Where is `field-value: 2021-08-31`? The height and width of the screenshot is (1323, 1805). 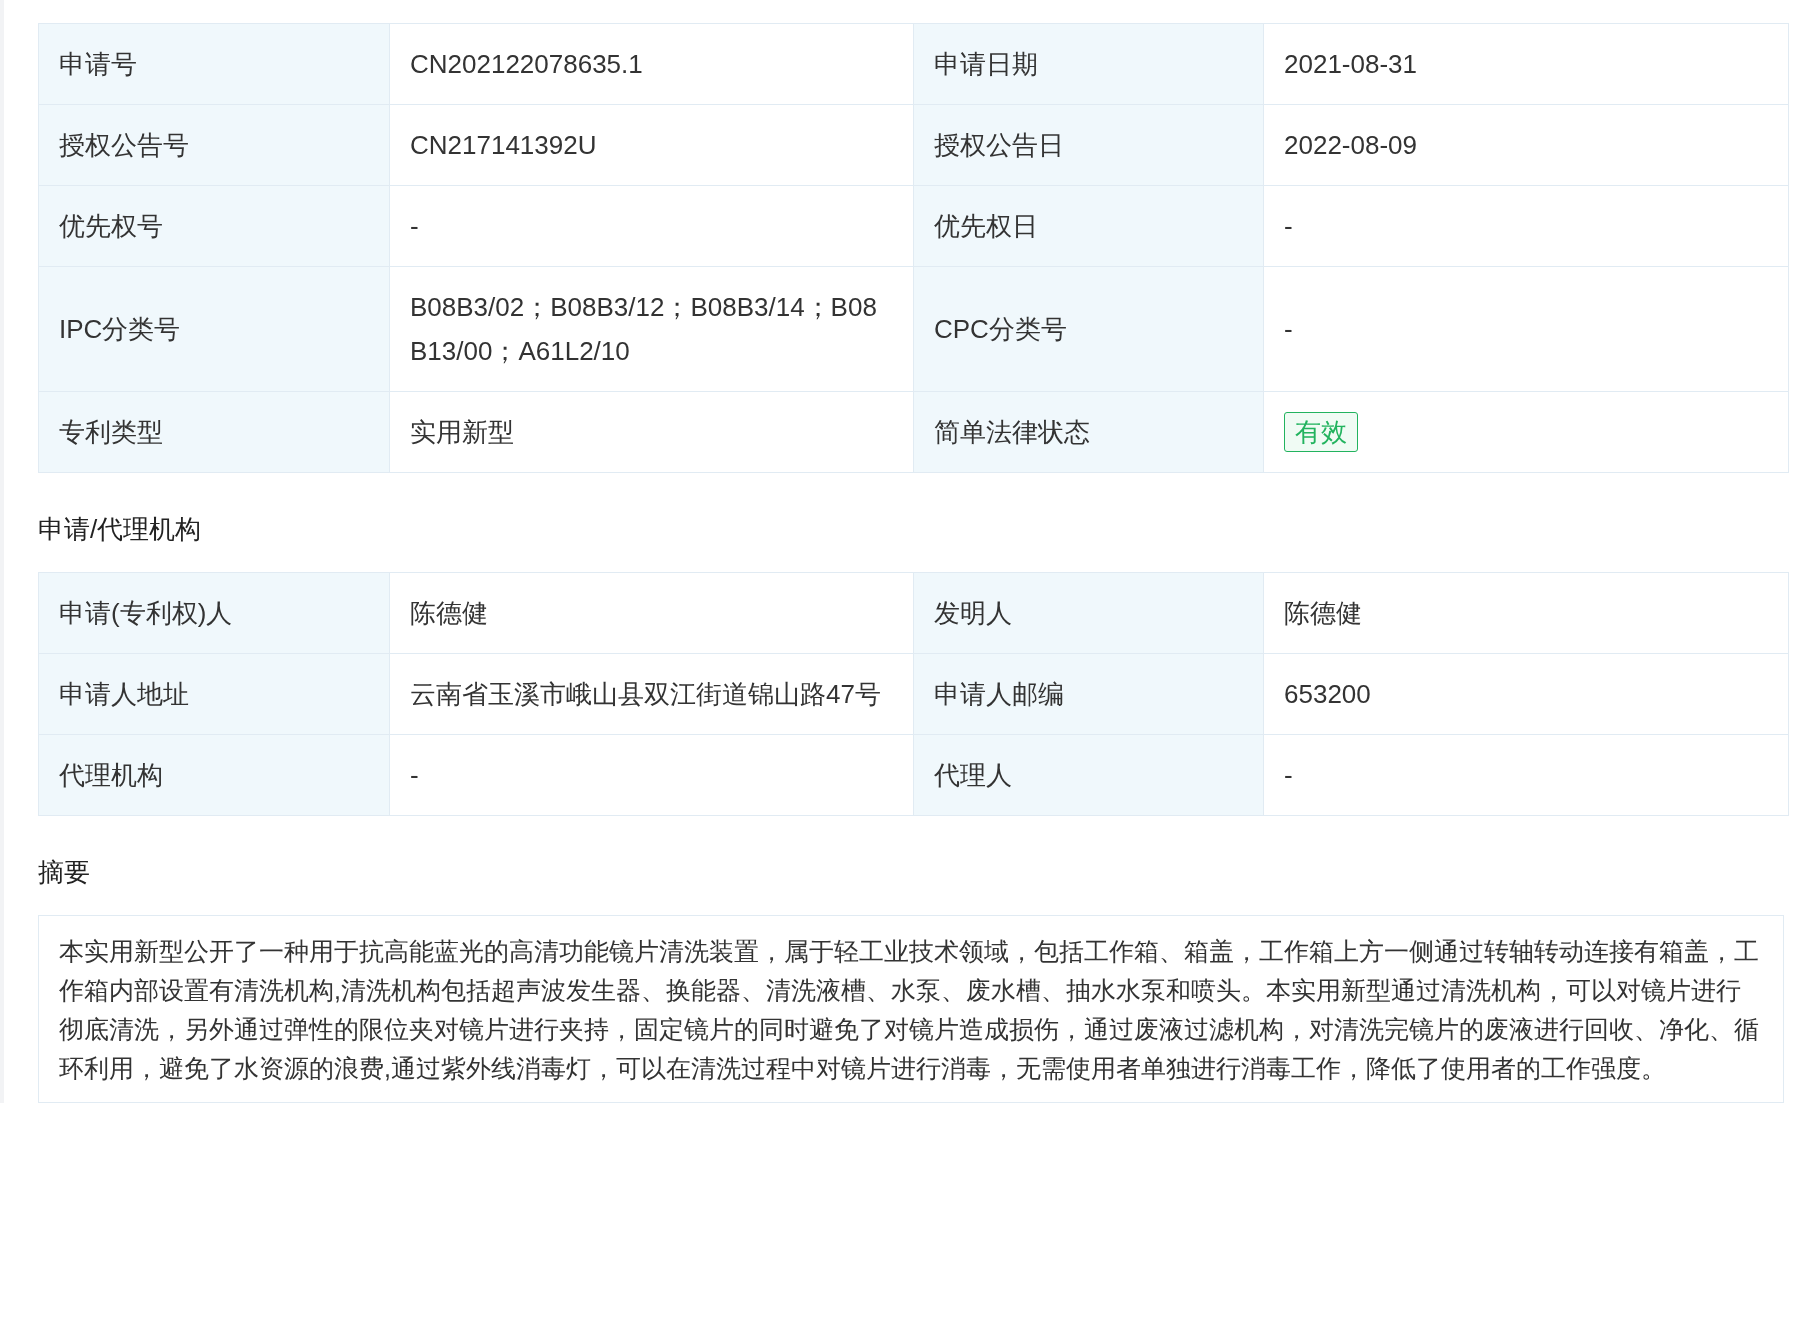
field-value: 2021-08-31 is located at coordinates (1526, 64).